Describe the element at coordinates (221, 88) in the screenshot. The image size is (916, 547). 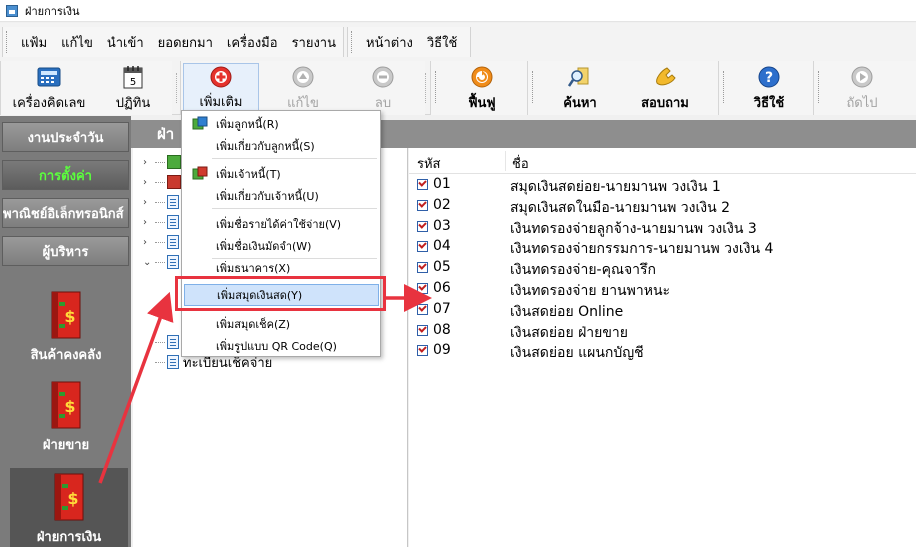
I see `add-button: เพิ่มเติม` at that location.